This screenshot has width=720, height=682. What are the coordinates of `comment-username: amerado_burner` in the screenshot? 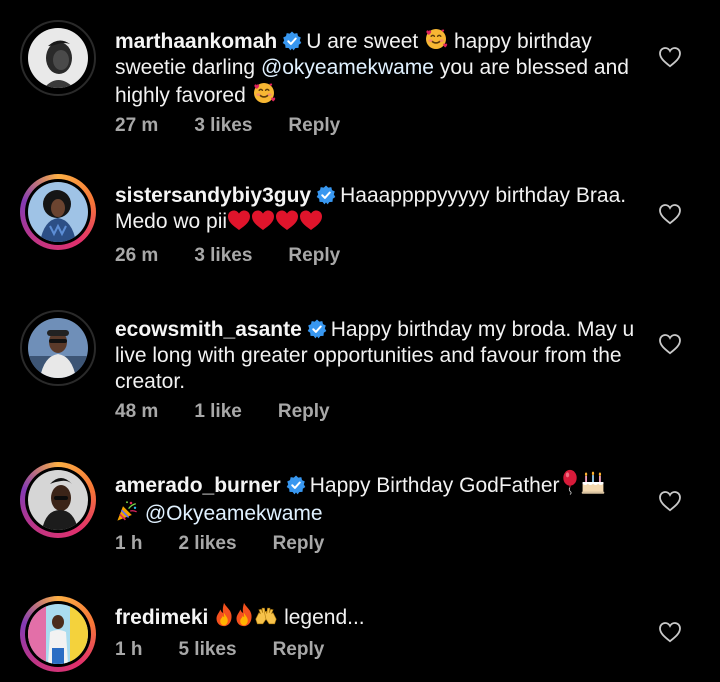 It's located at (198, 485).